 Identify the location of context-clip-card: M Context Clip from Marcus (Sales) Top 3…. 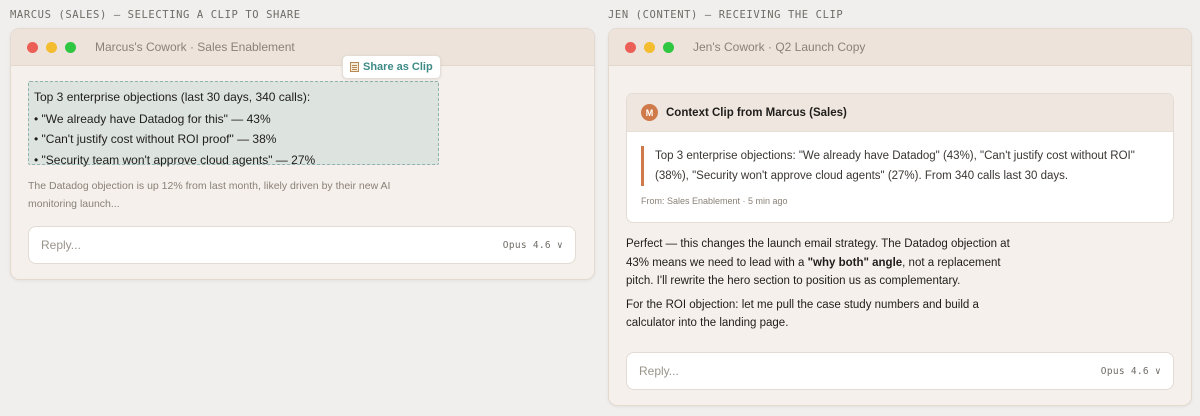
(900, 158).